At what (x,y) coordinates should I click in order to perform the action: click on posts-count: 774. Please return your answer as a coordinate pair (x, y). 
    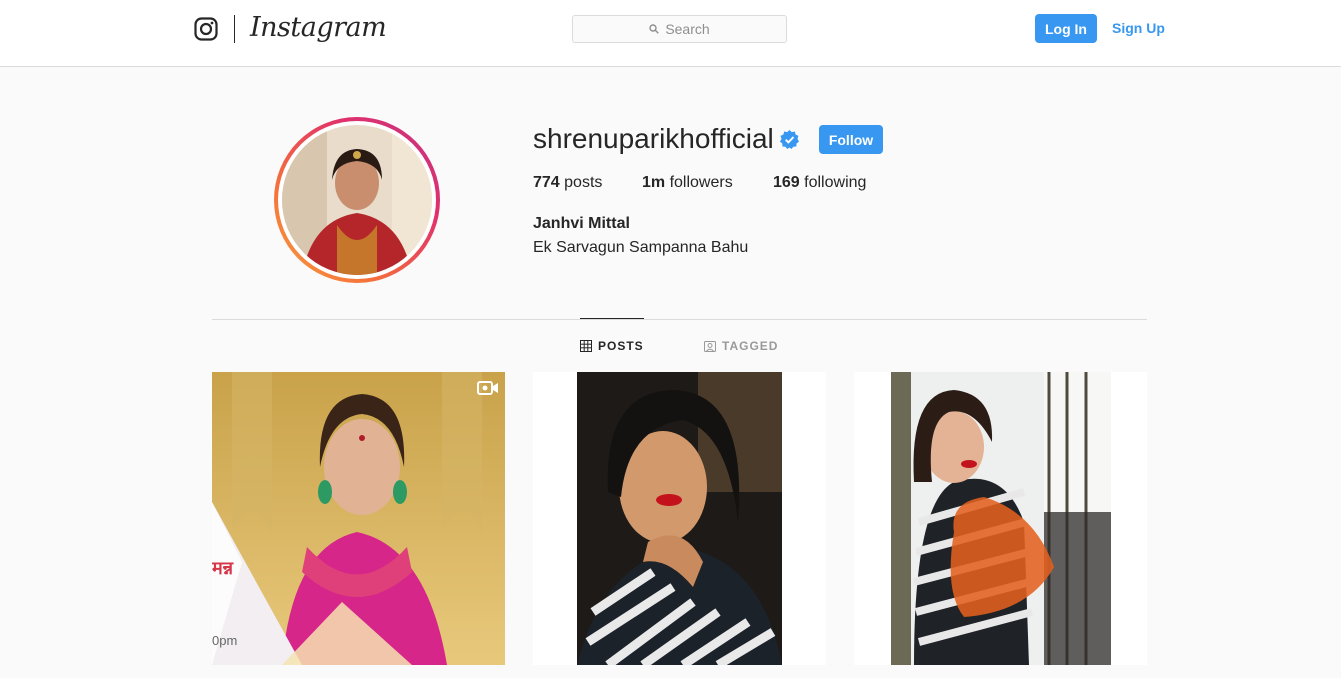
    Looking at the image, I should click on (546, 182).